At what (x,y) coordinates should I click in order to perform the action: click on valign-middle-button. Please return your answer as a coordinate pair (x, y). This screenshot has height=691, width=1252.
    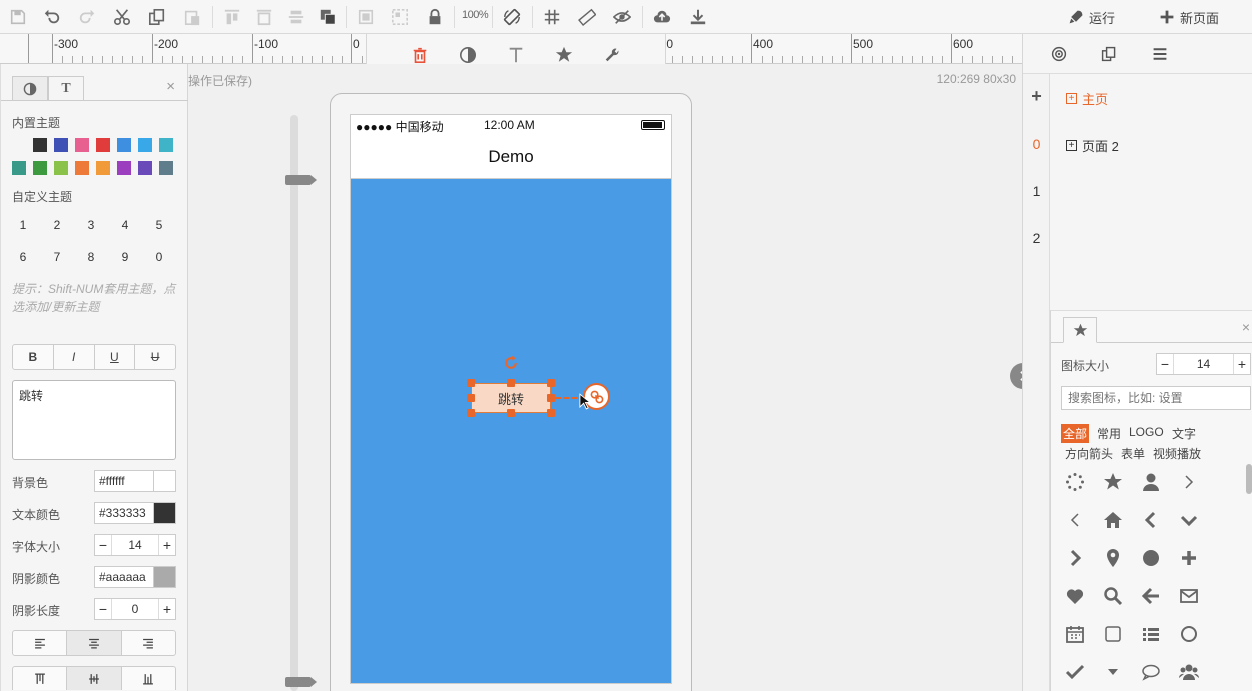
    Looking at the image, I should click on (93, 678).